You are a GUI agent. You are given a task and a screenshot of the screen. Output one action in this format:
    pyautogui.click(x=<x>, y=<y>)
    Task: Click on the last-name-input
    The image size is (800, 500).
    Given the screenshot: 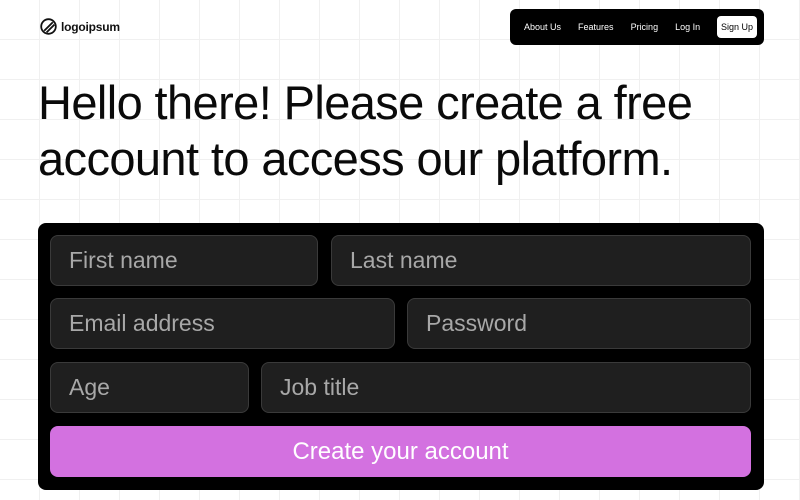 What is the action you would take?
    pyautogui.click(x=541, y=260)
    